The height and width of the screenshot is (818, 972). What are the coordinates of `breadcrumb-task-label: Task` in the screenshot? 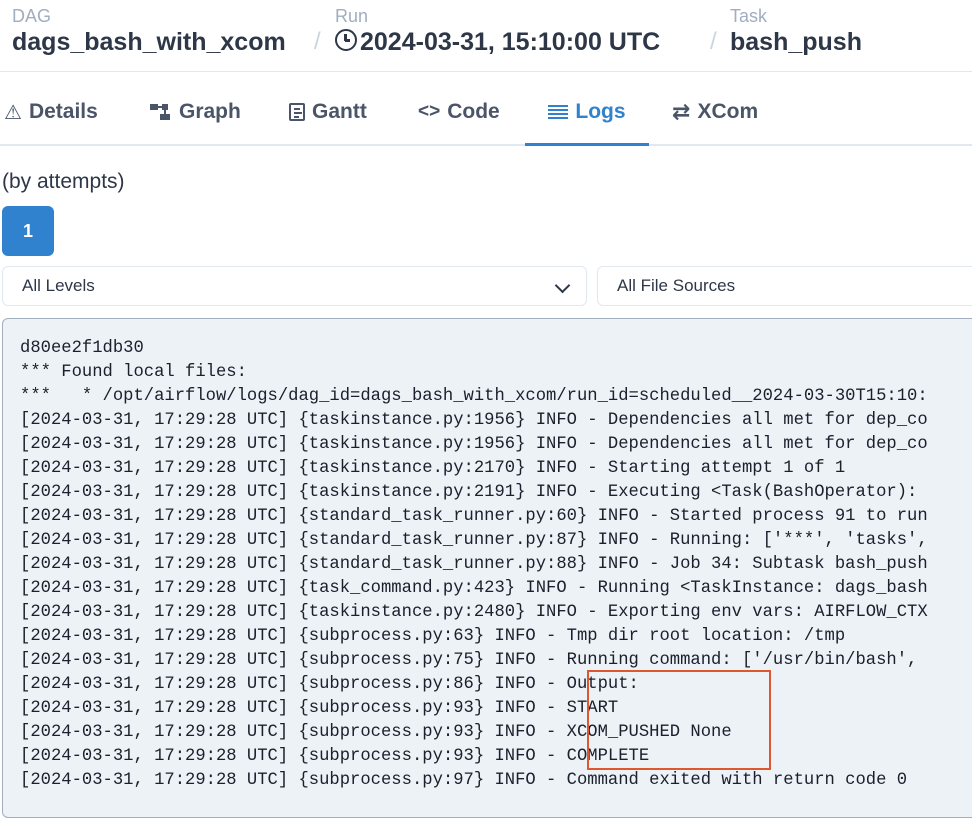 It's located at (749, 16).